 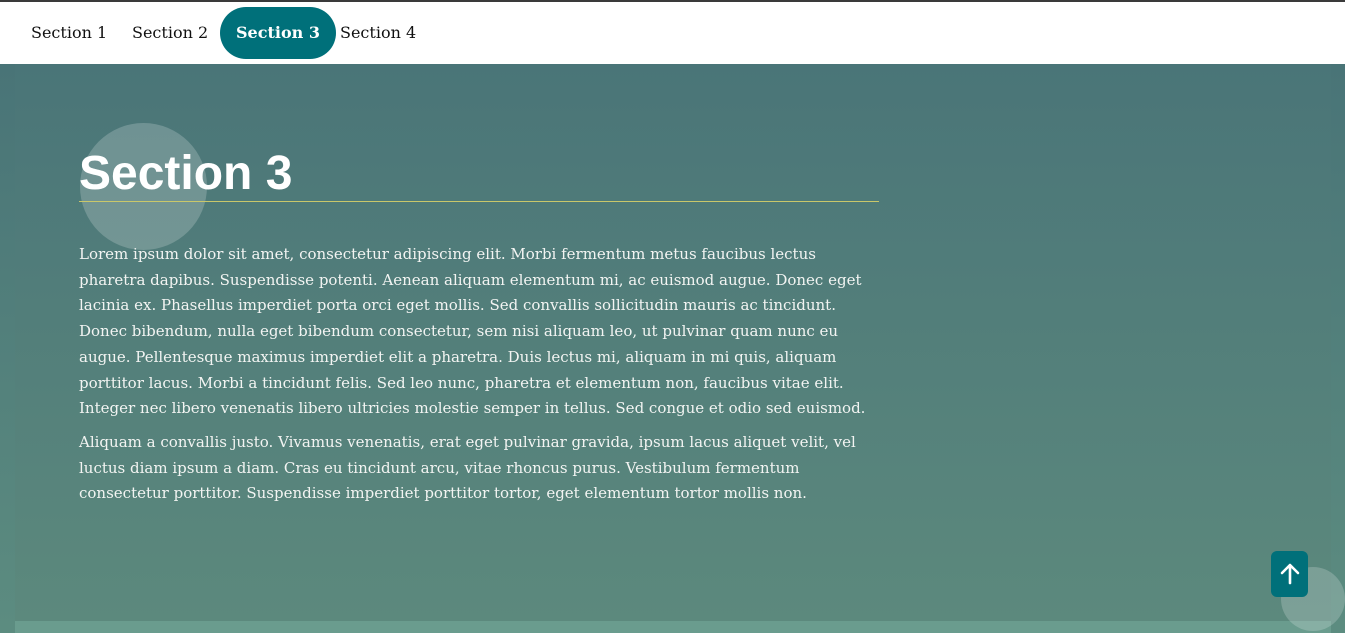 I want to click on nav-section-3: Section 3, so click(x=278, y=33).